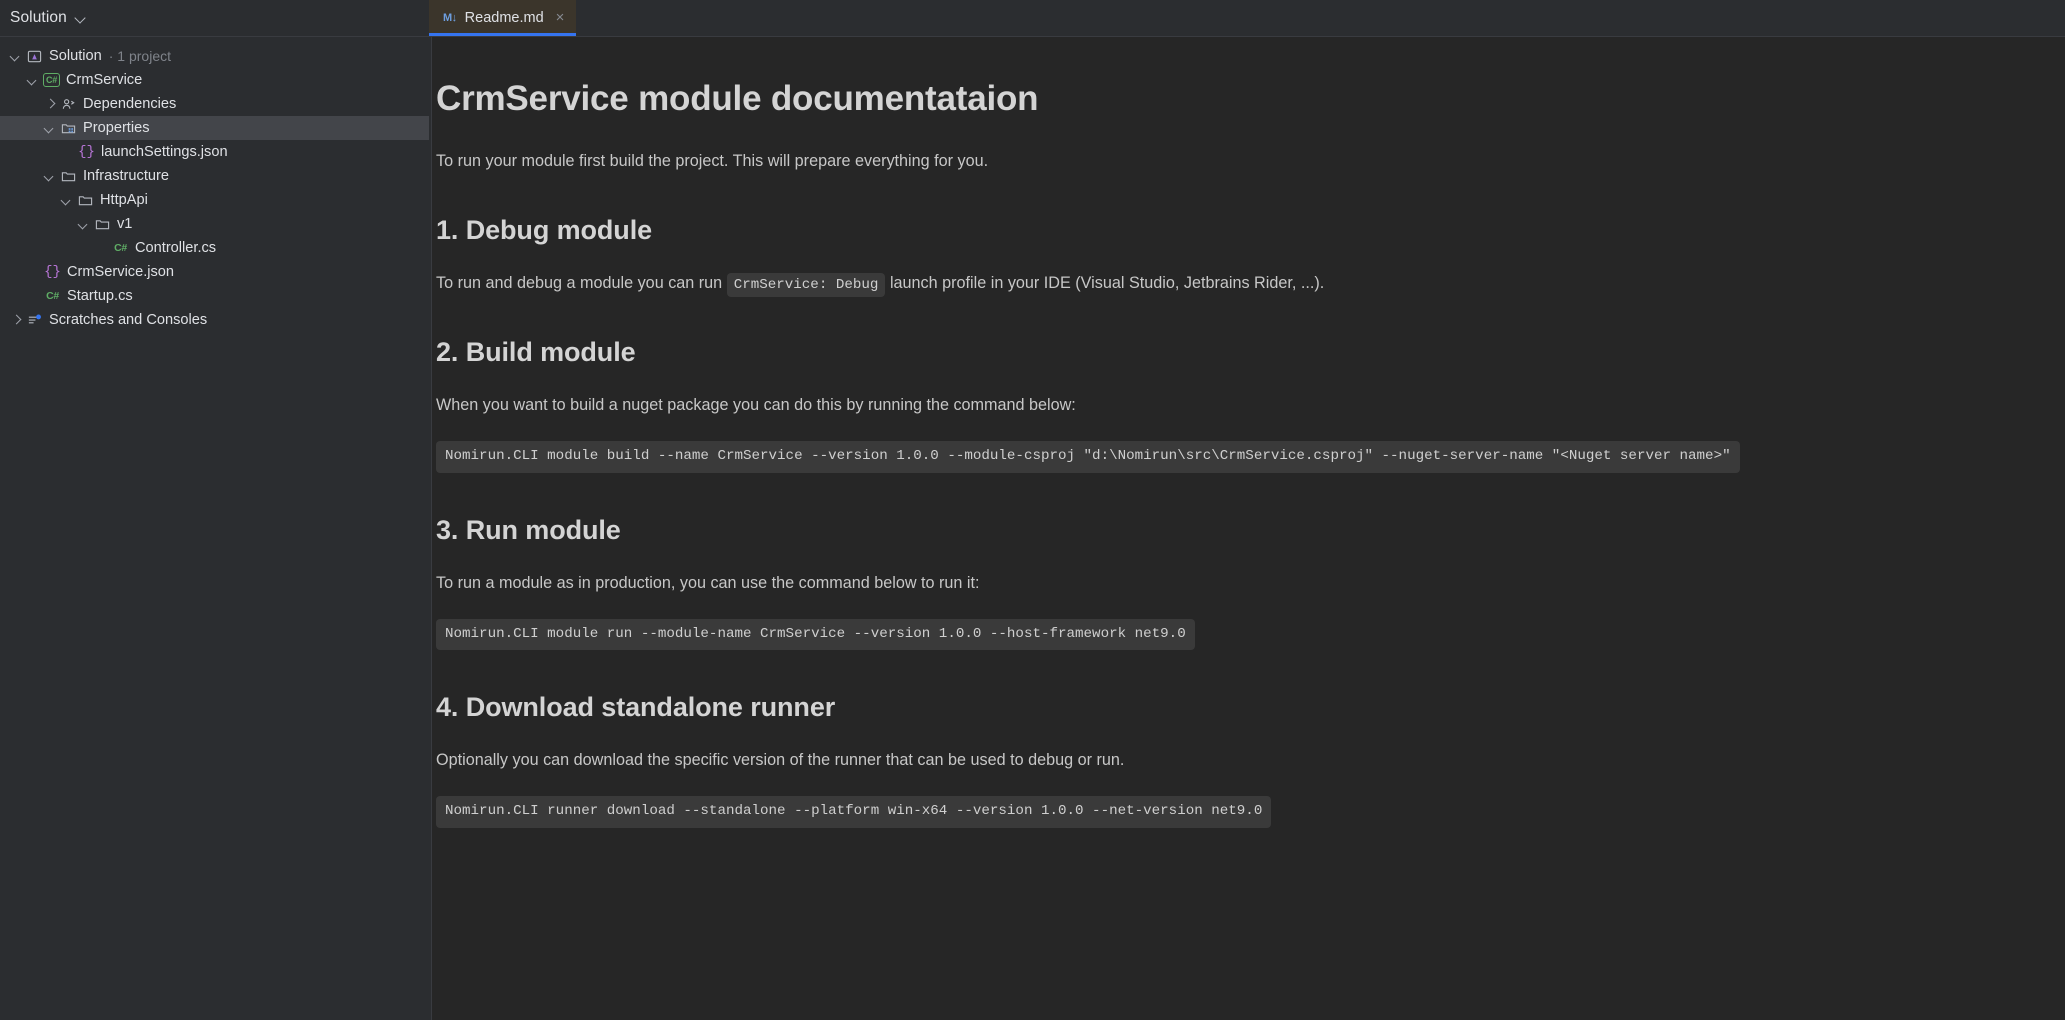 Image resolution: width=2065 pixels, height=1020 pixels. I want to click on tree-node-label: Infrastructure, so click(126, 176).